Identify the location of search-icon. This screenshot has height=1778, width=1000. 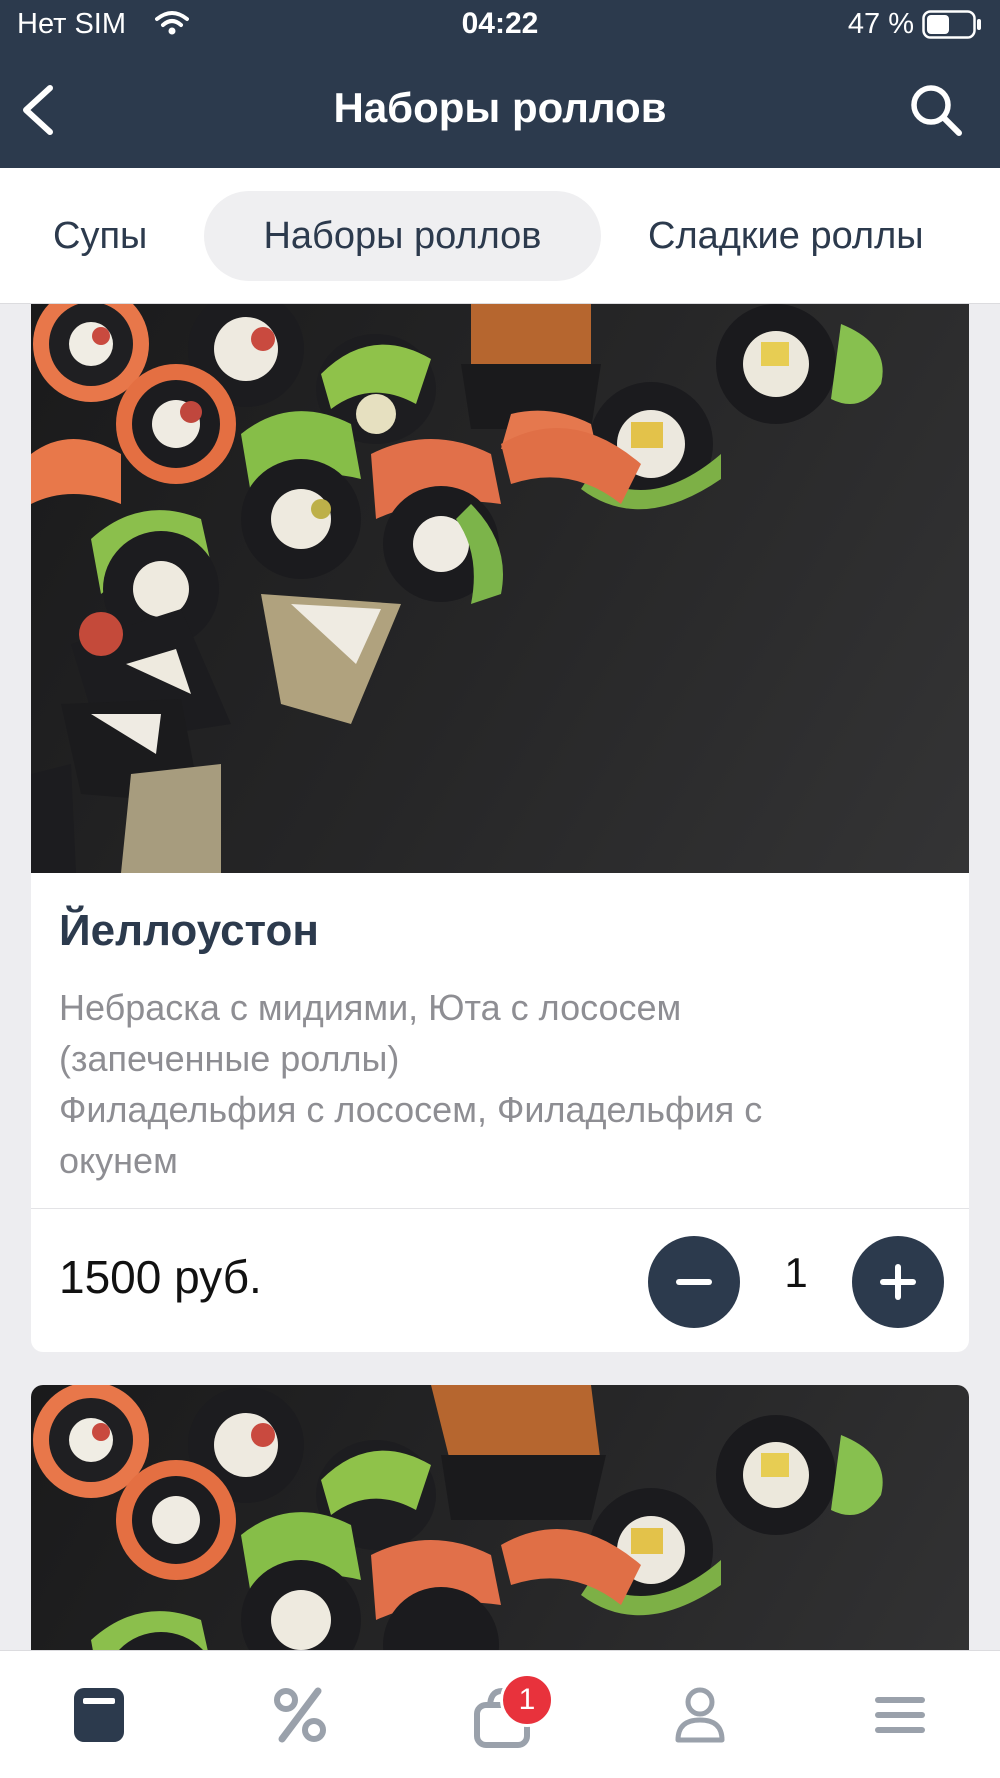
(936, 110).